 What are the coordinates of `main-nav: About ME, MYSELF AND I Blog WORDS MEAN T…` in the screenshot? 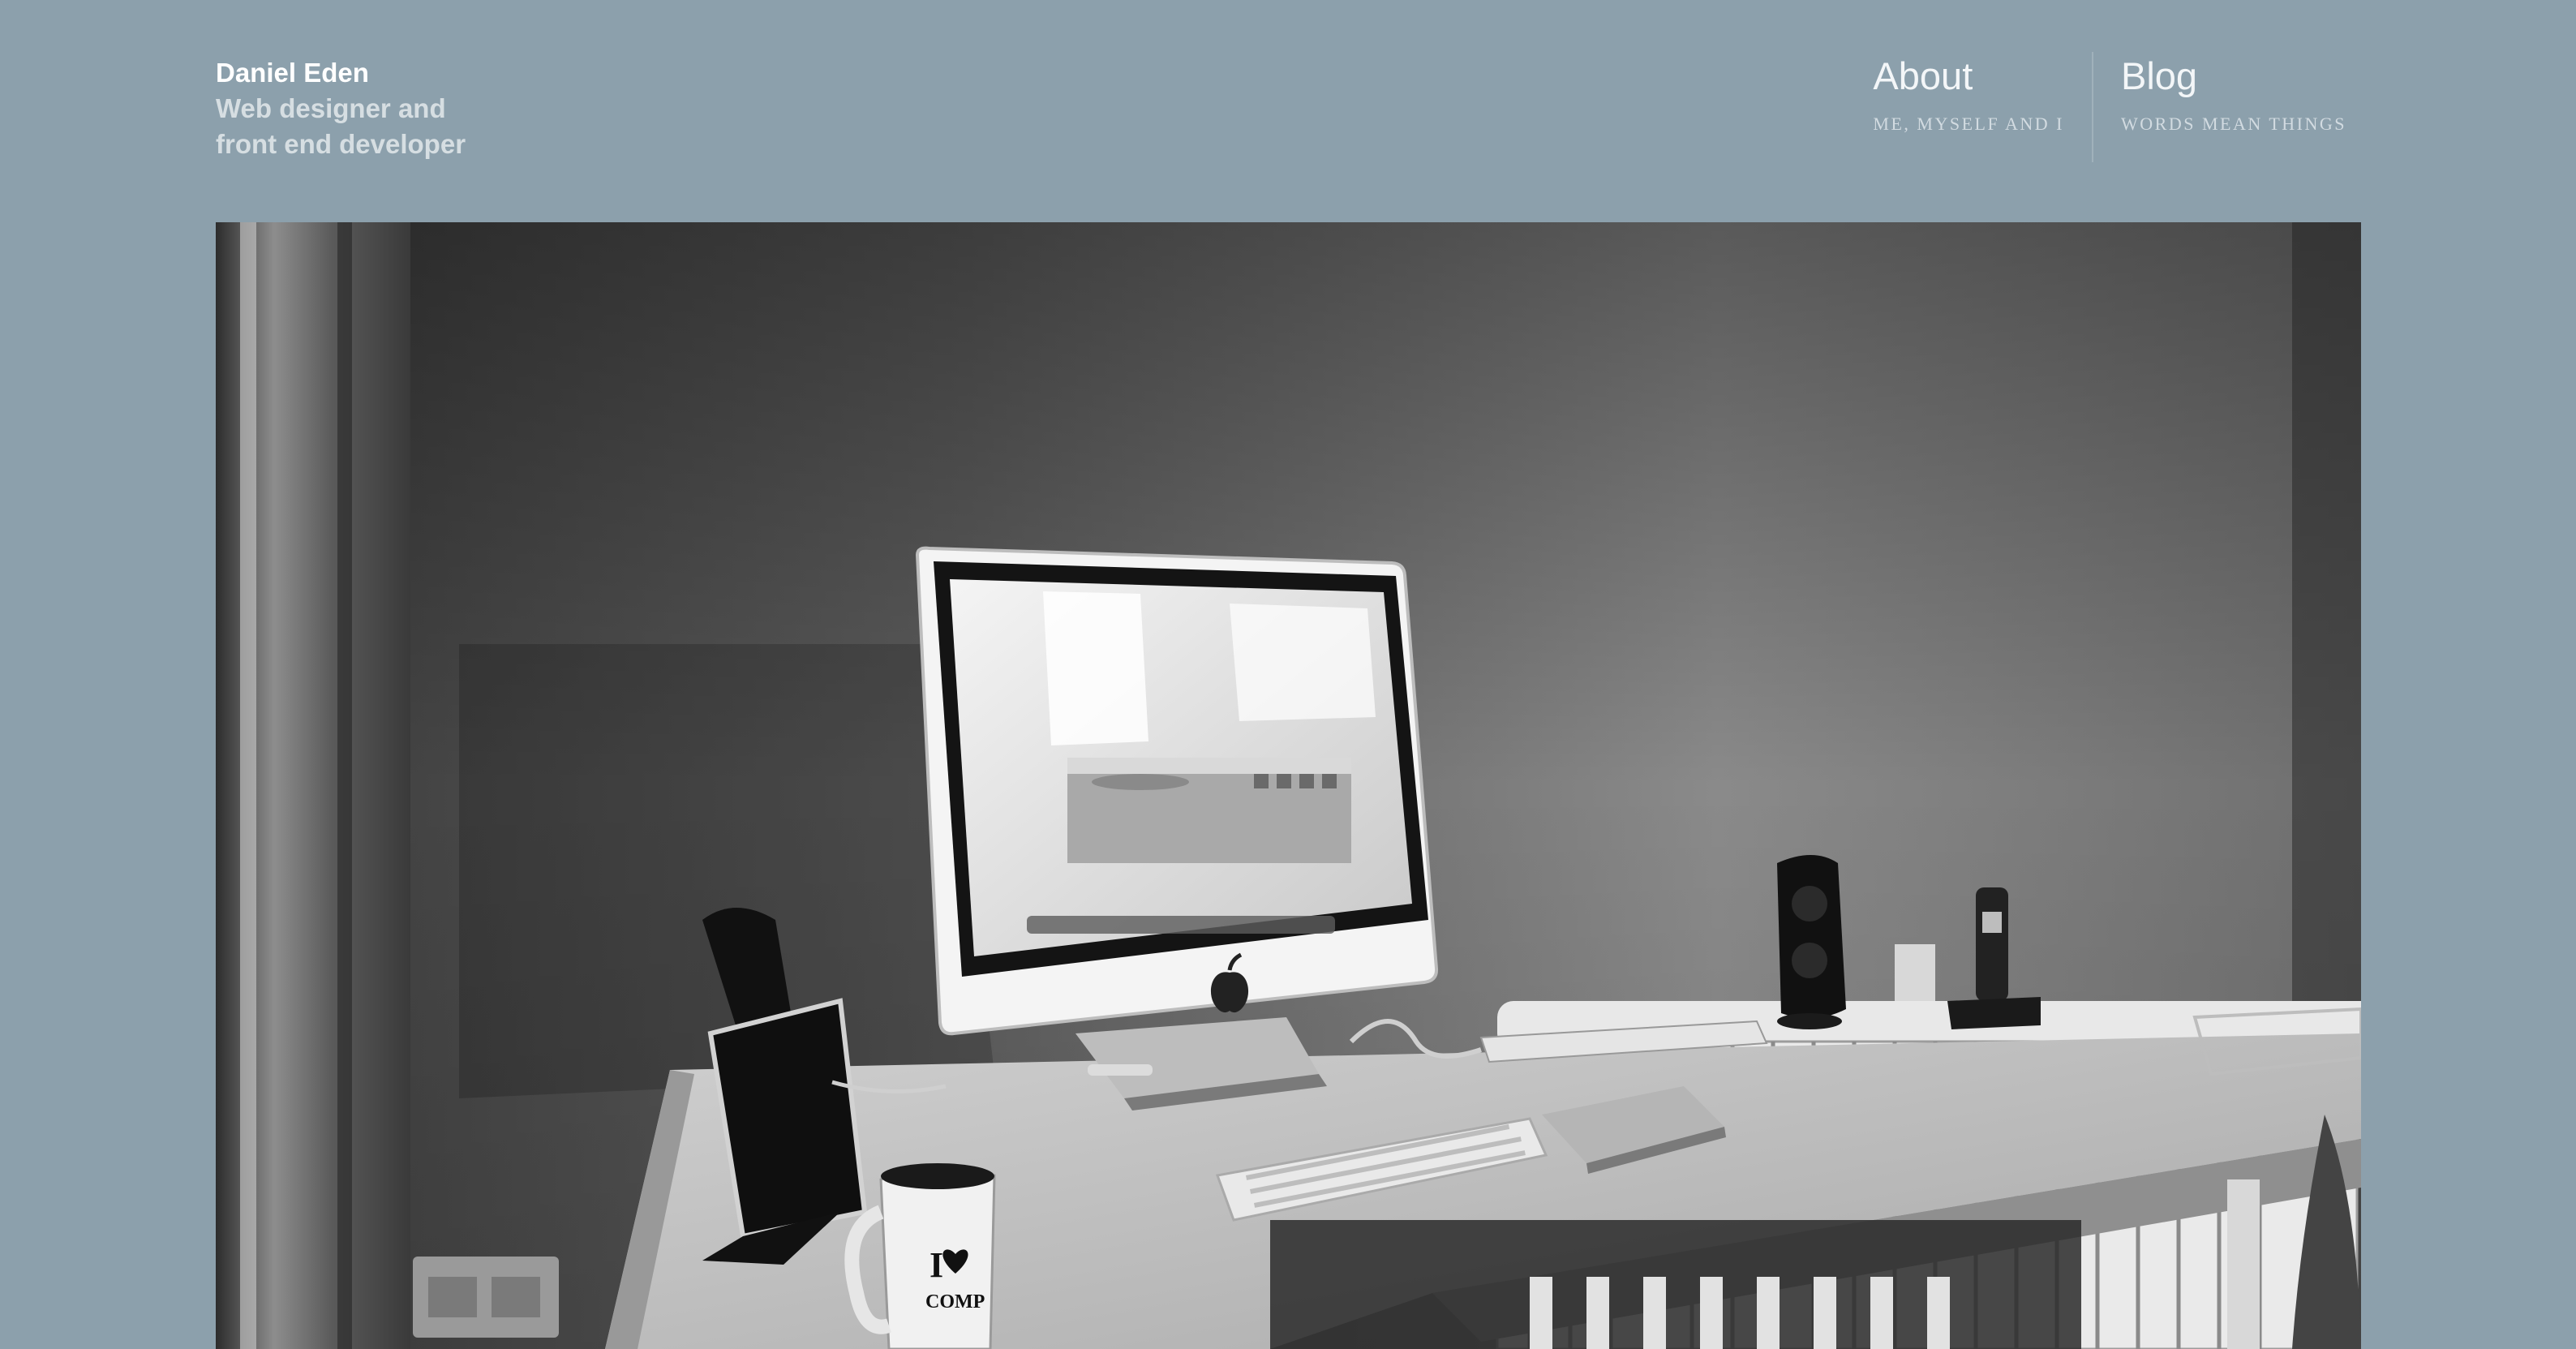 It's located at (2109, 107).